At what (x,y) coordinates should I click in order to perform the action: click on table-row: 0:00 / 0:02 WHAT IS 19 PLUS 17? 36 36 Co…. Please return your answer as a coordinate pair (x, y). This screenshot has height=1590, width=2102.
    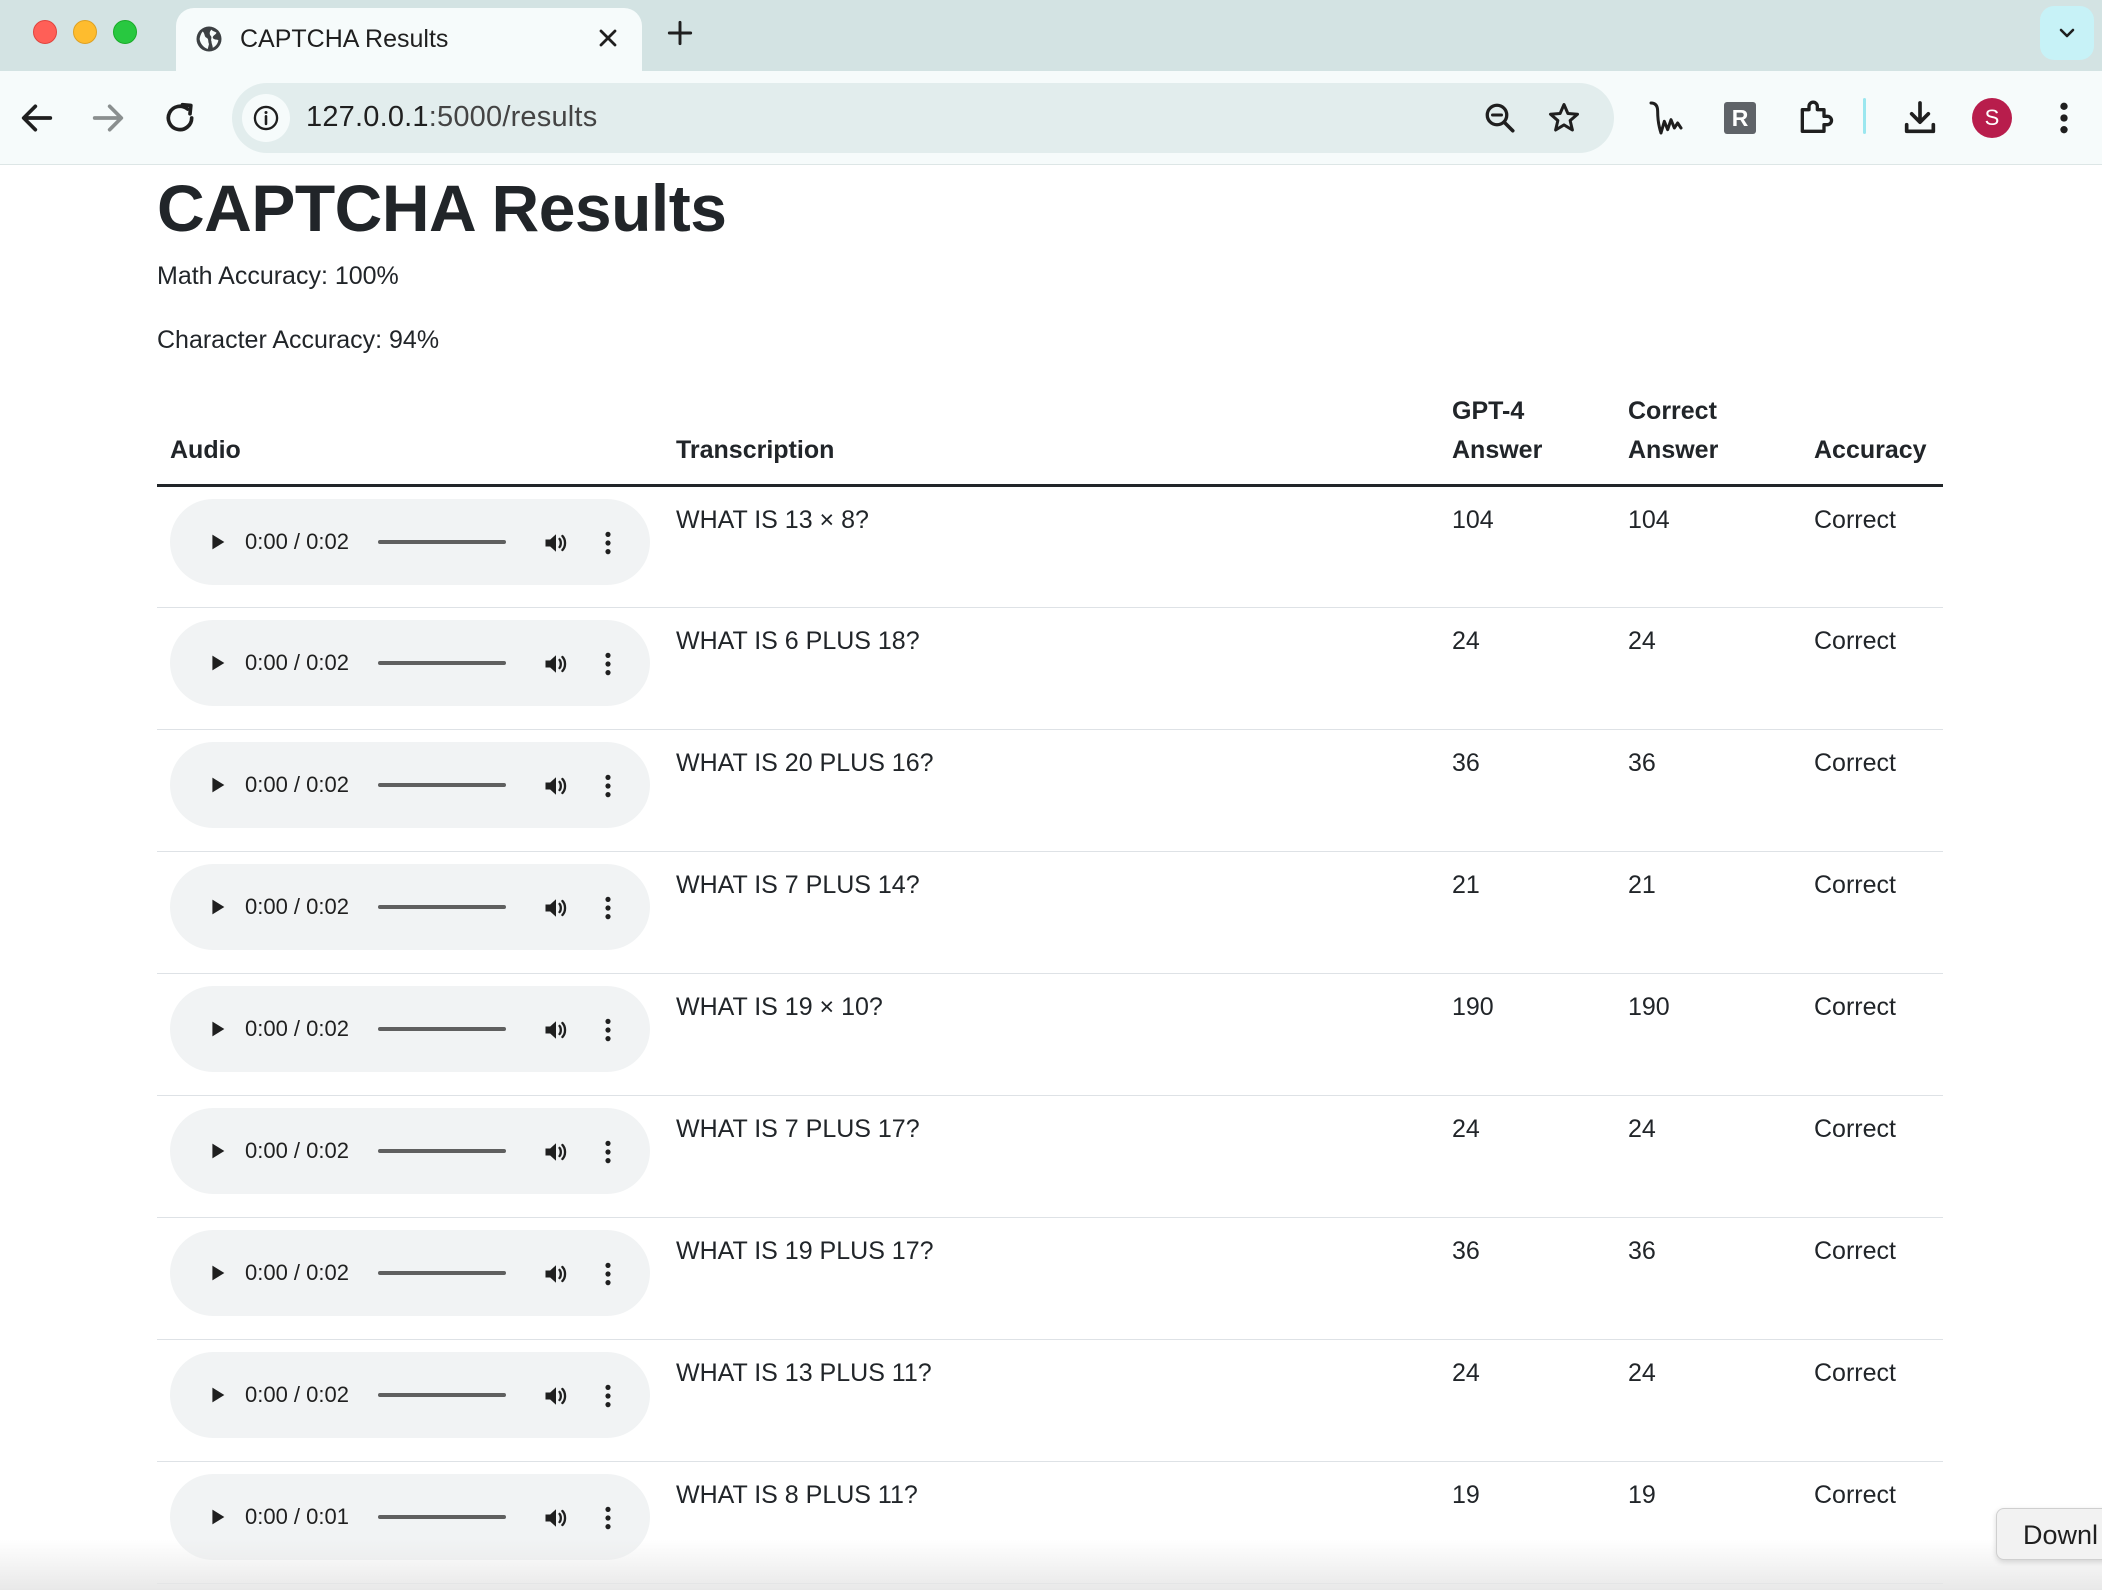
    Looking at the image, I should click on (1050, 1278).